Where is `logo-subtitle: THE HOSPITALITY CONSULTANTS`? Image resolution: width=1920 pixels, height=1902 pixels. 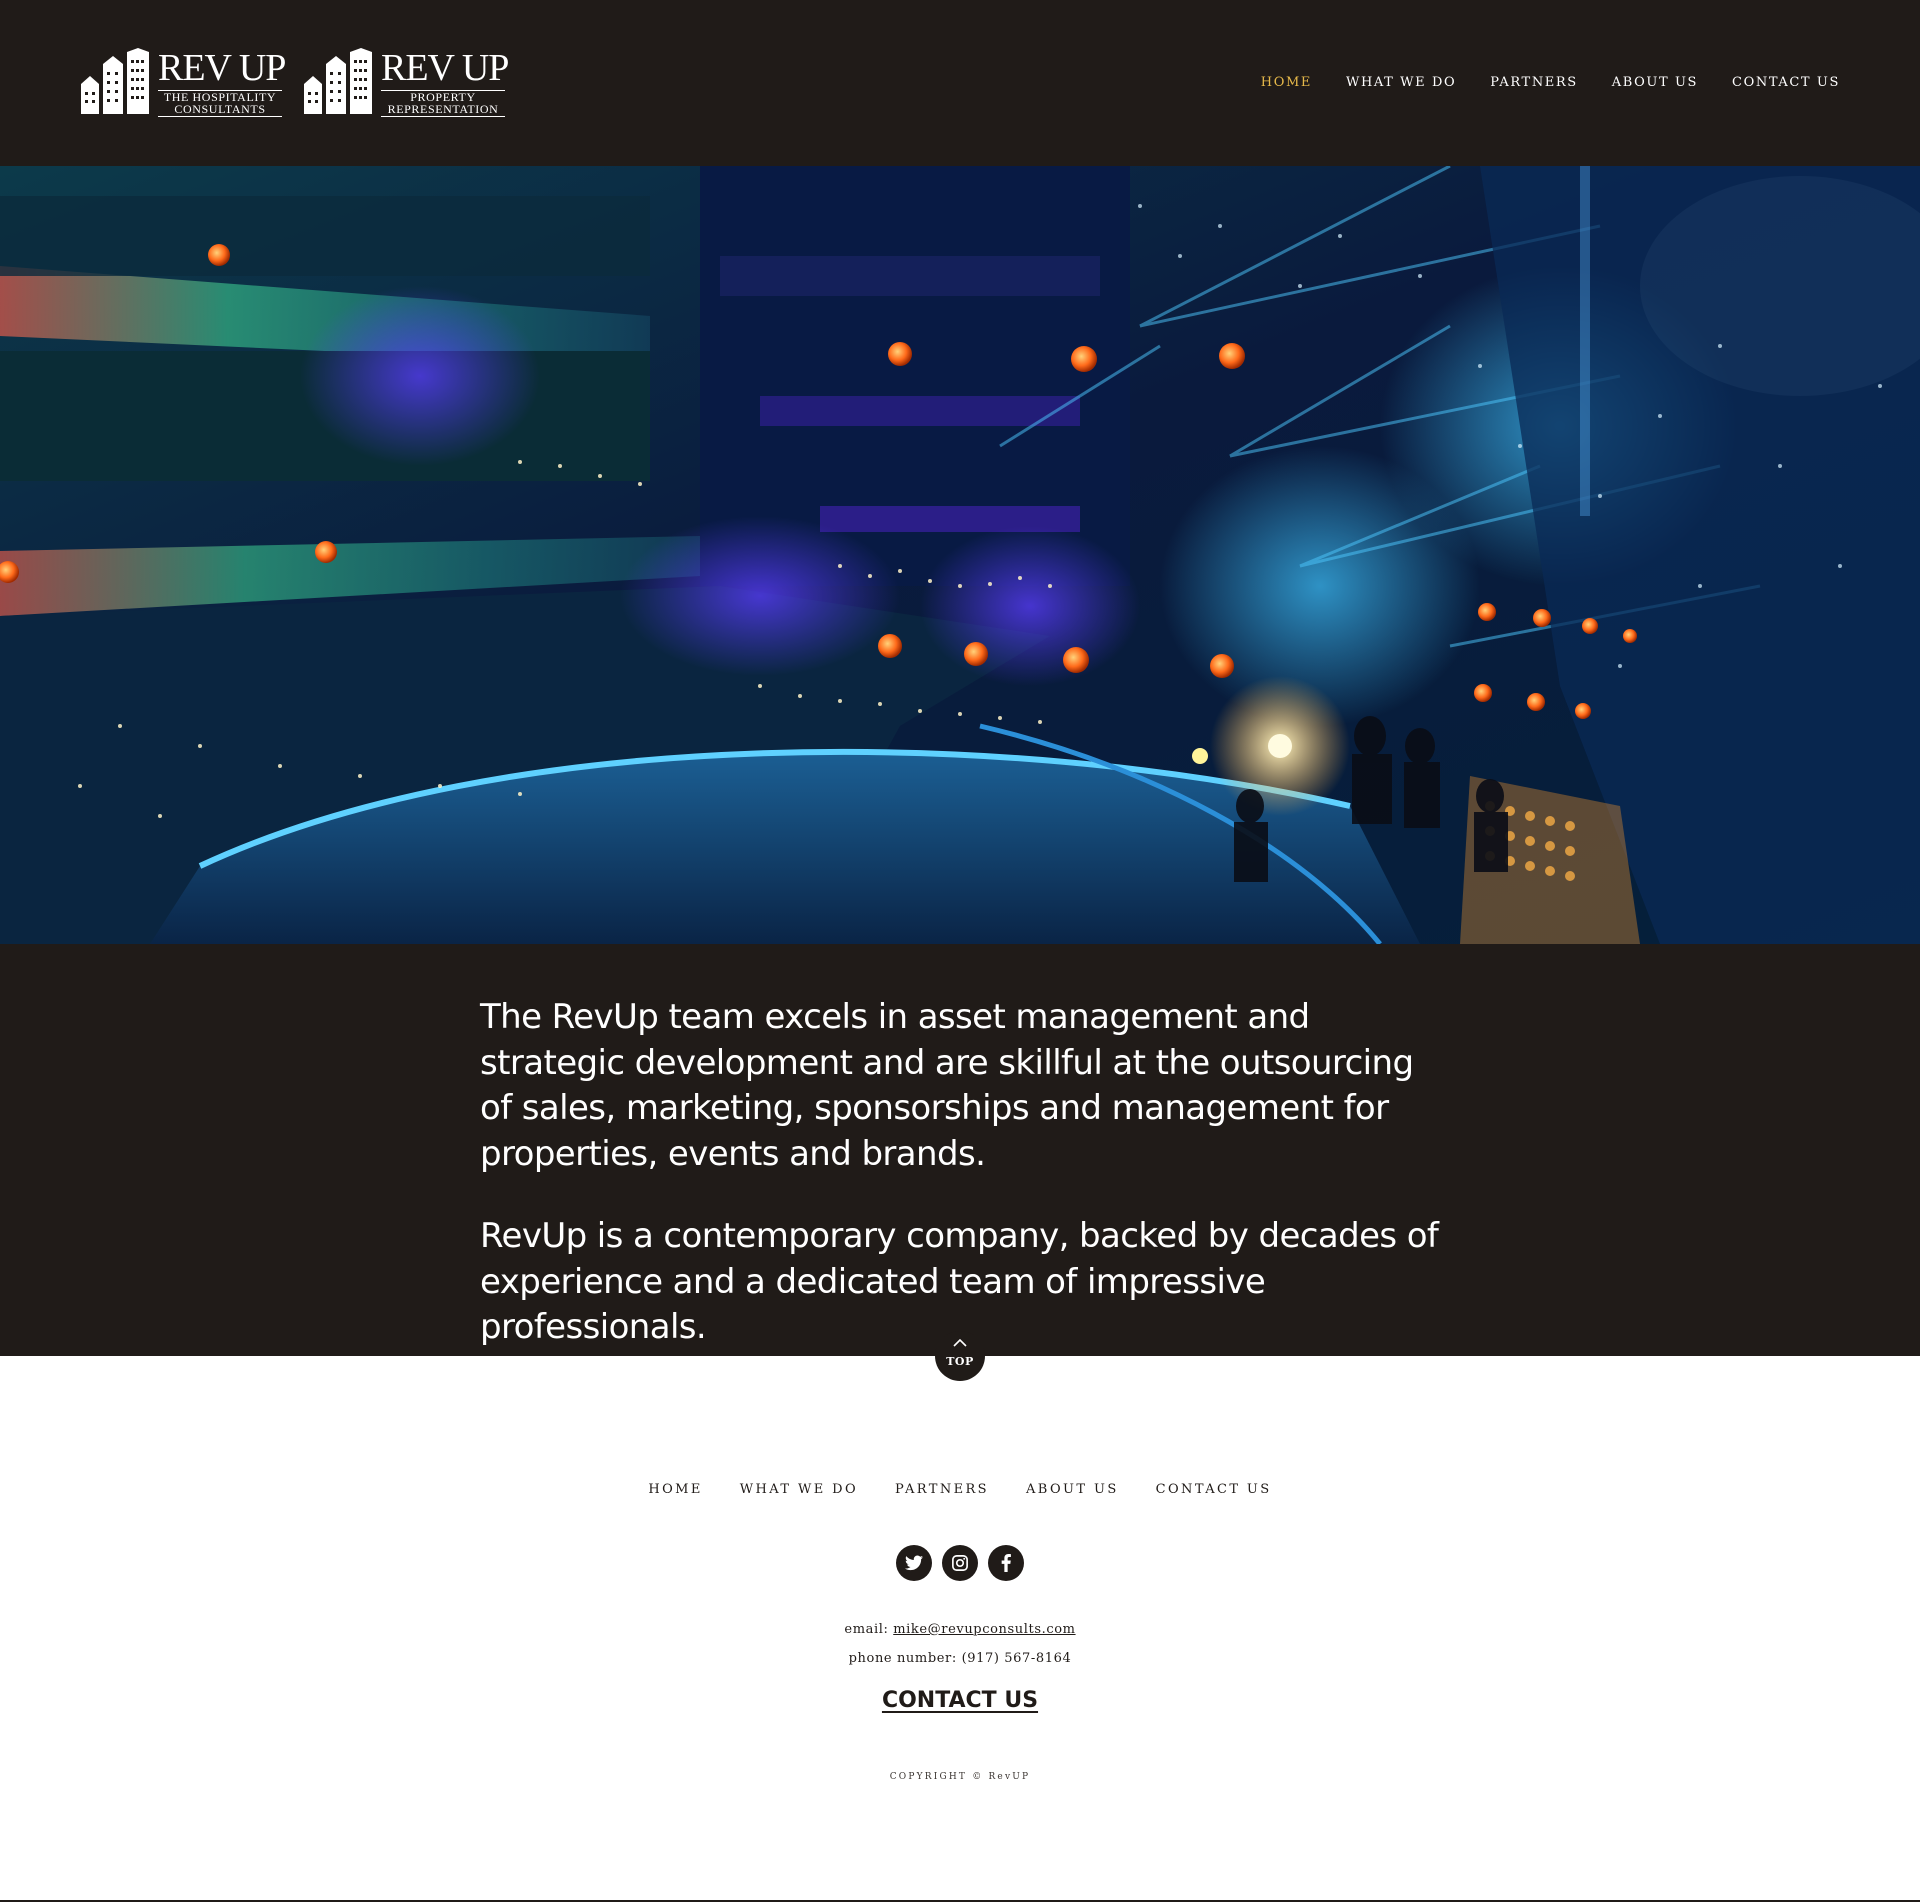 logo-subtitle: THE HOSPITALITY CONSULTANTS is located at coordinates (220, 103).